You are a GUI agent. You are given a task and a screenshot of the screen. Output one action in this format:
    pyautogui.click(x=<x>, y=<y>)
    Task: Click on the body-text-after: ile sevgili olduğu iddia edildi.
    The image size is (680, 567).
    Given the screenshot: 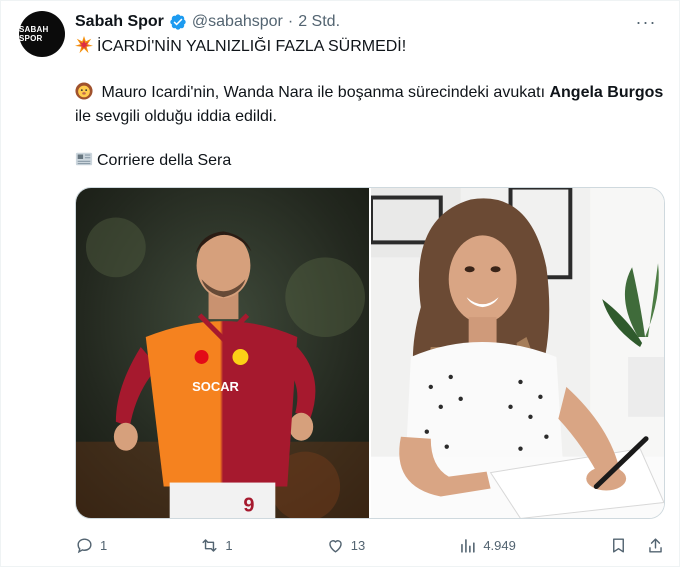 What is the action you would take?
    pyautogui.click(x=176, y=116)
    